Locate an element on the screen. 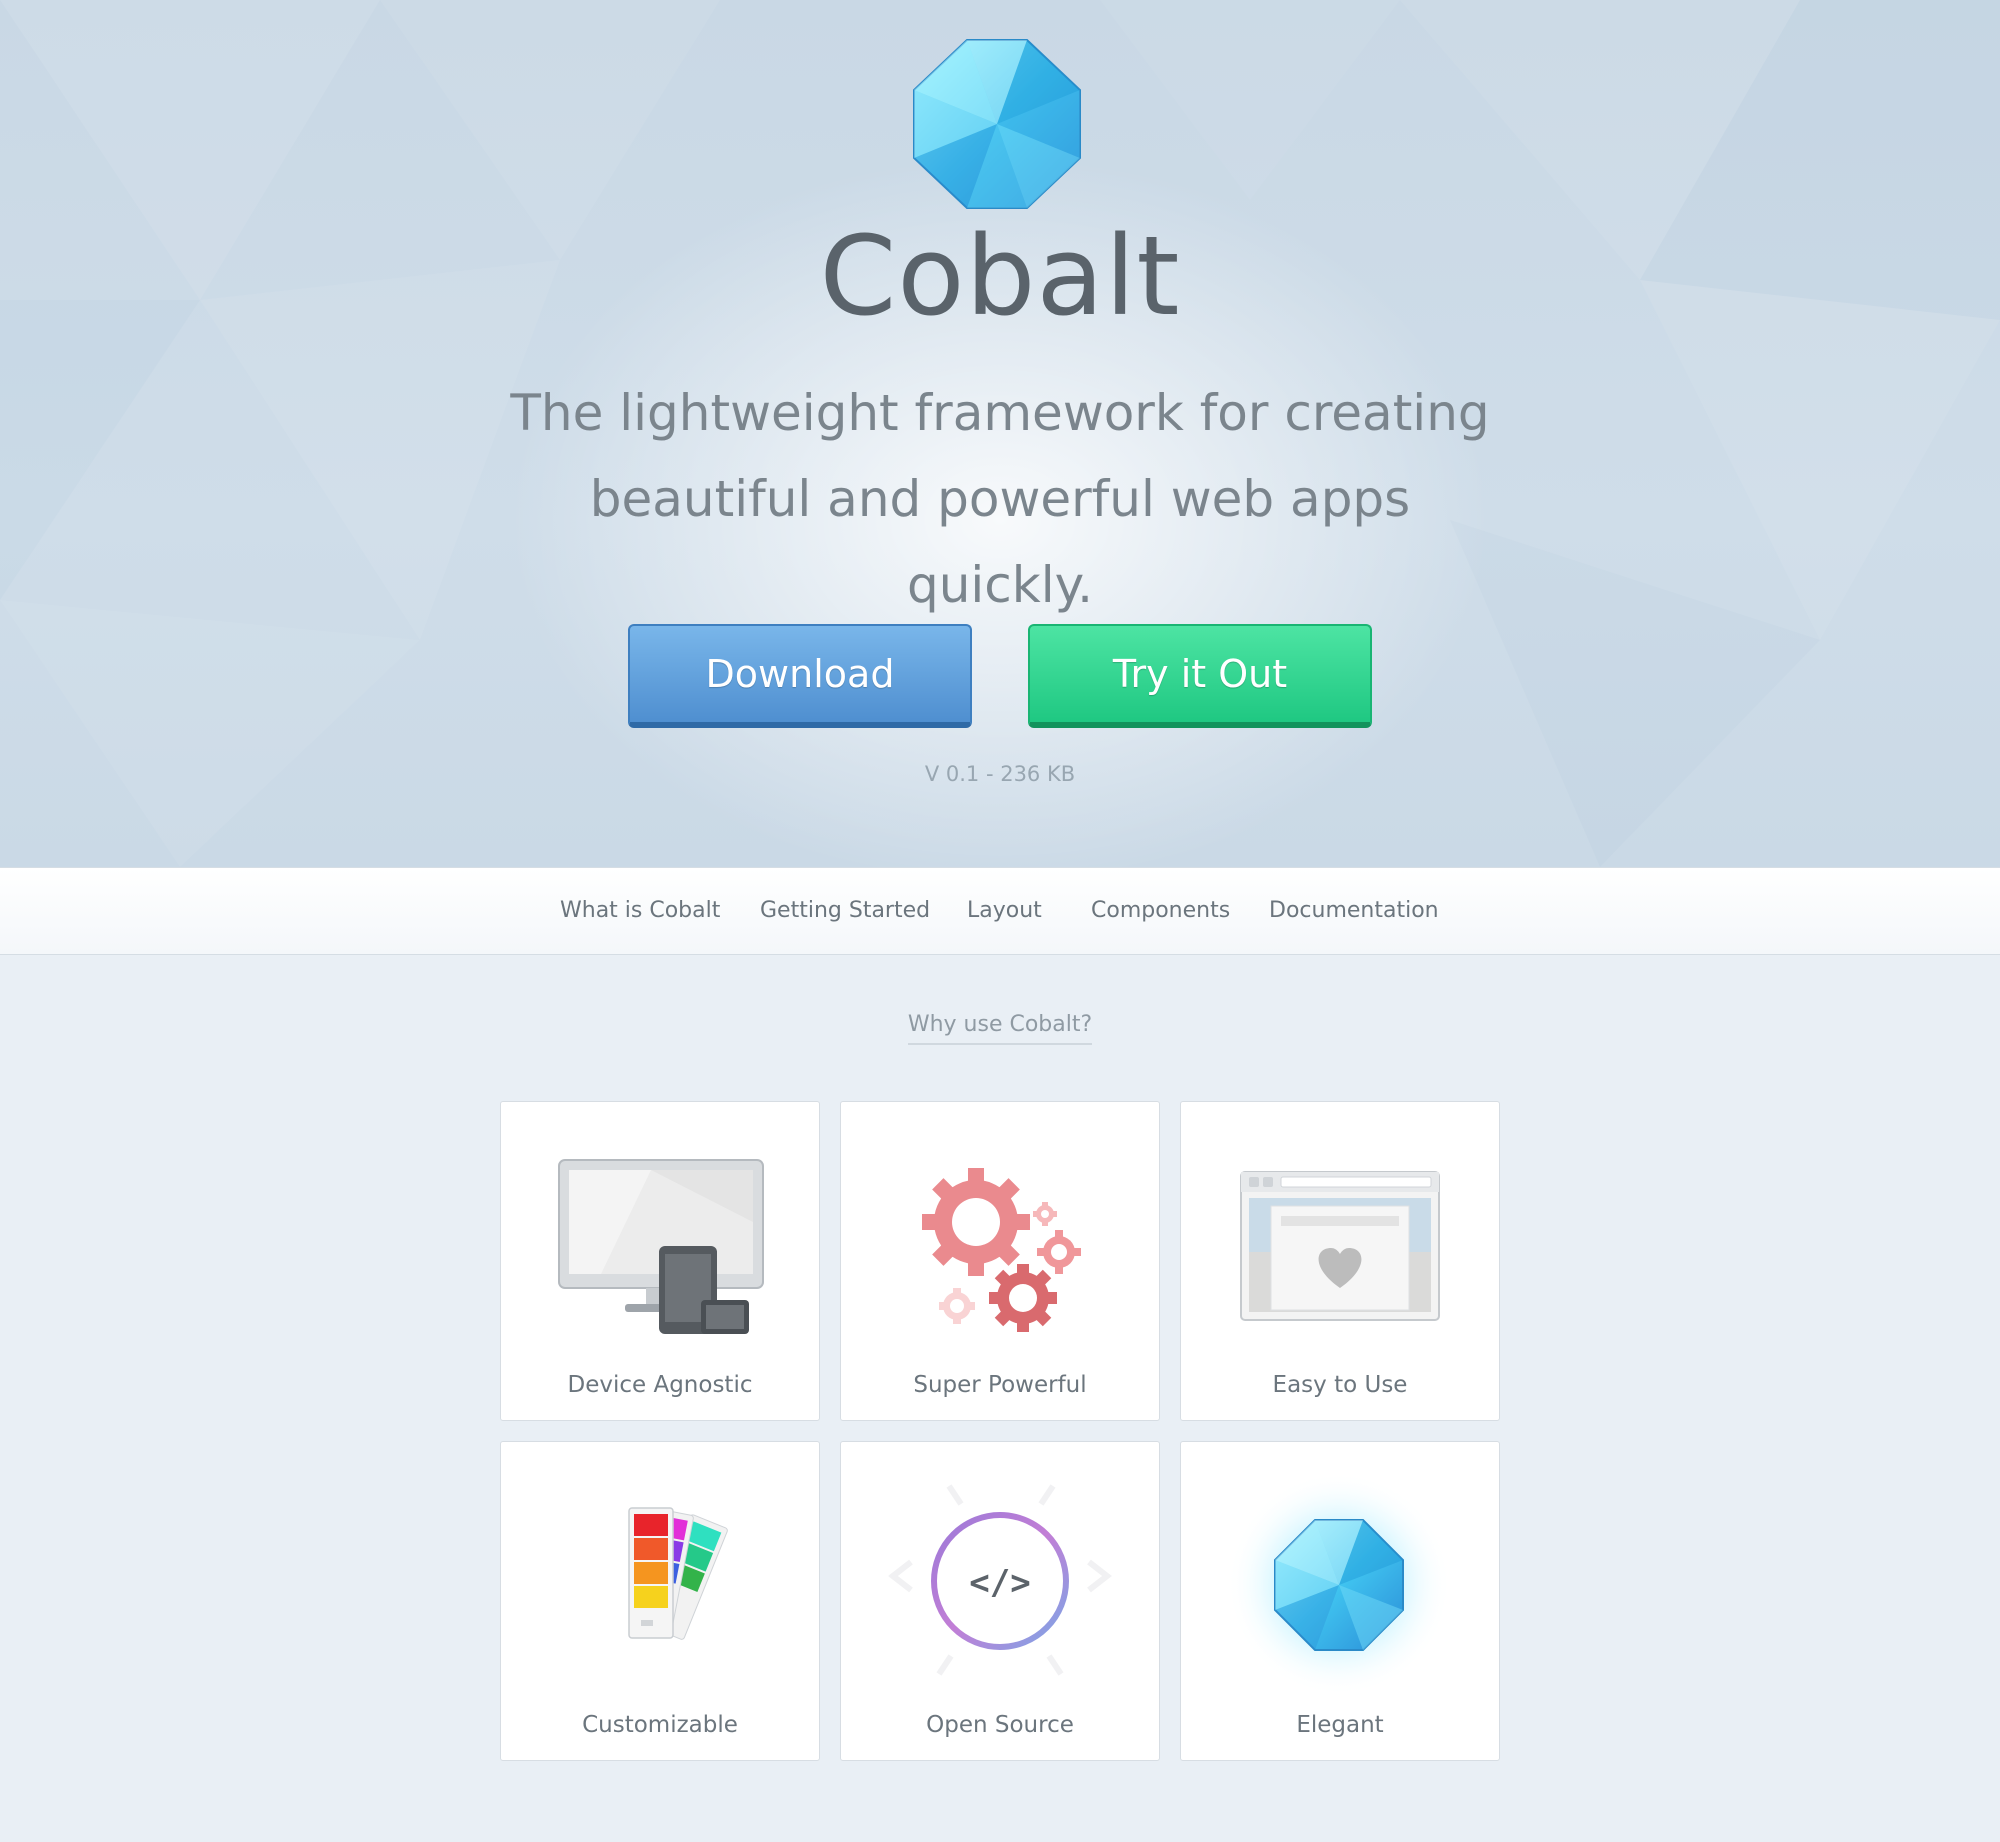 This screenshot has height=1842, width=2000. nav-item-components: Components is located at coordinates (1160, 910).